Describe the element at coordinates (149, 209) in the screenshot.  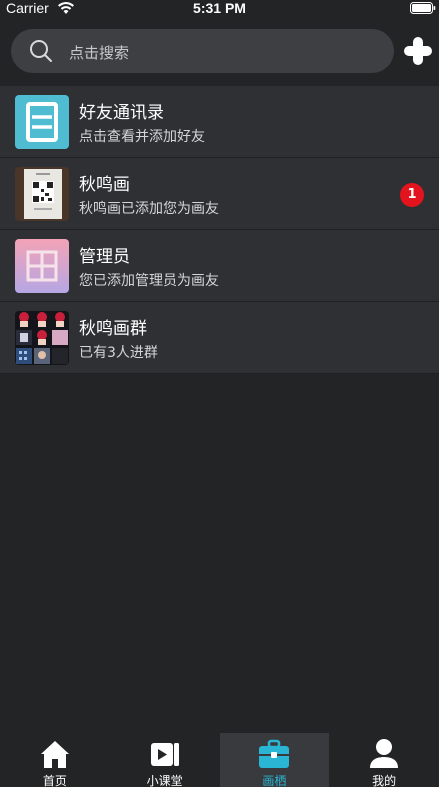
I see `item-subtitle: 秋鸣画已添加您为画友` at that location.